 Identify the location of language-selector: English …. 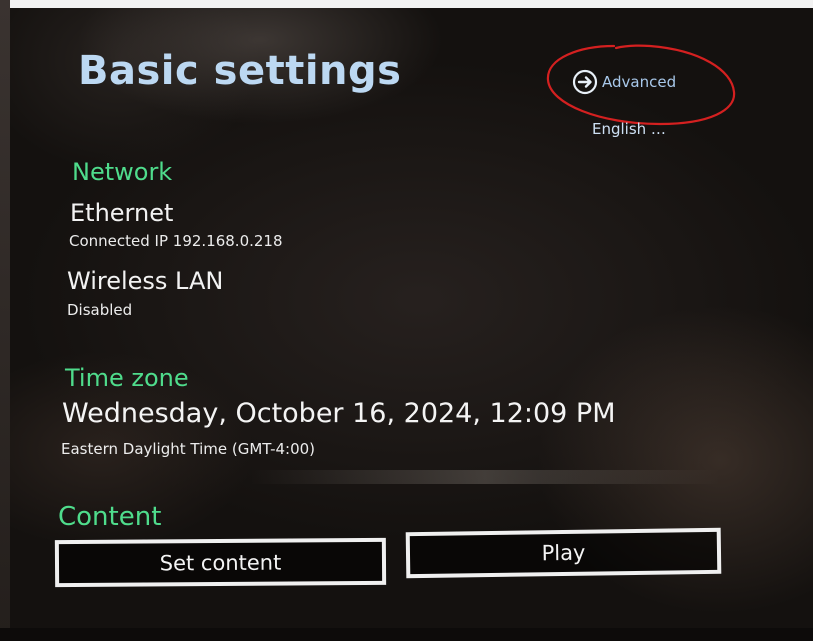
(629, 129).